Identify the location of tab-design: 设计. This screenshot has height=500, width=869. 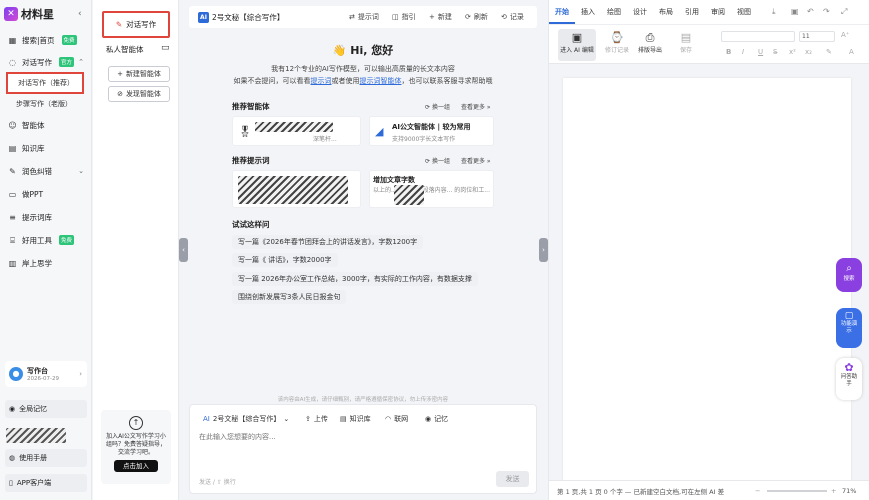
(640, 12).